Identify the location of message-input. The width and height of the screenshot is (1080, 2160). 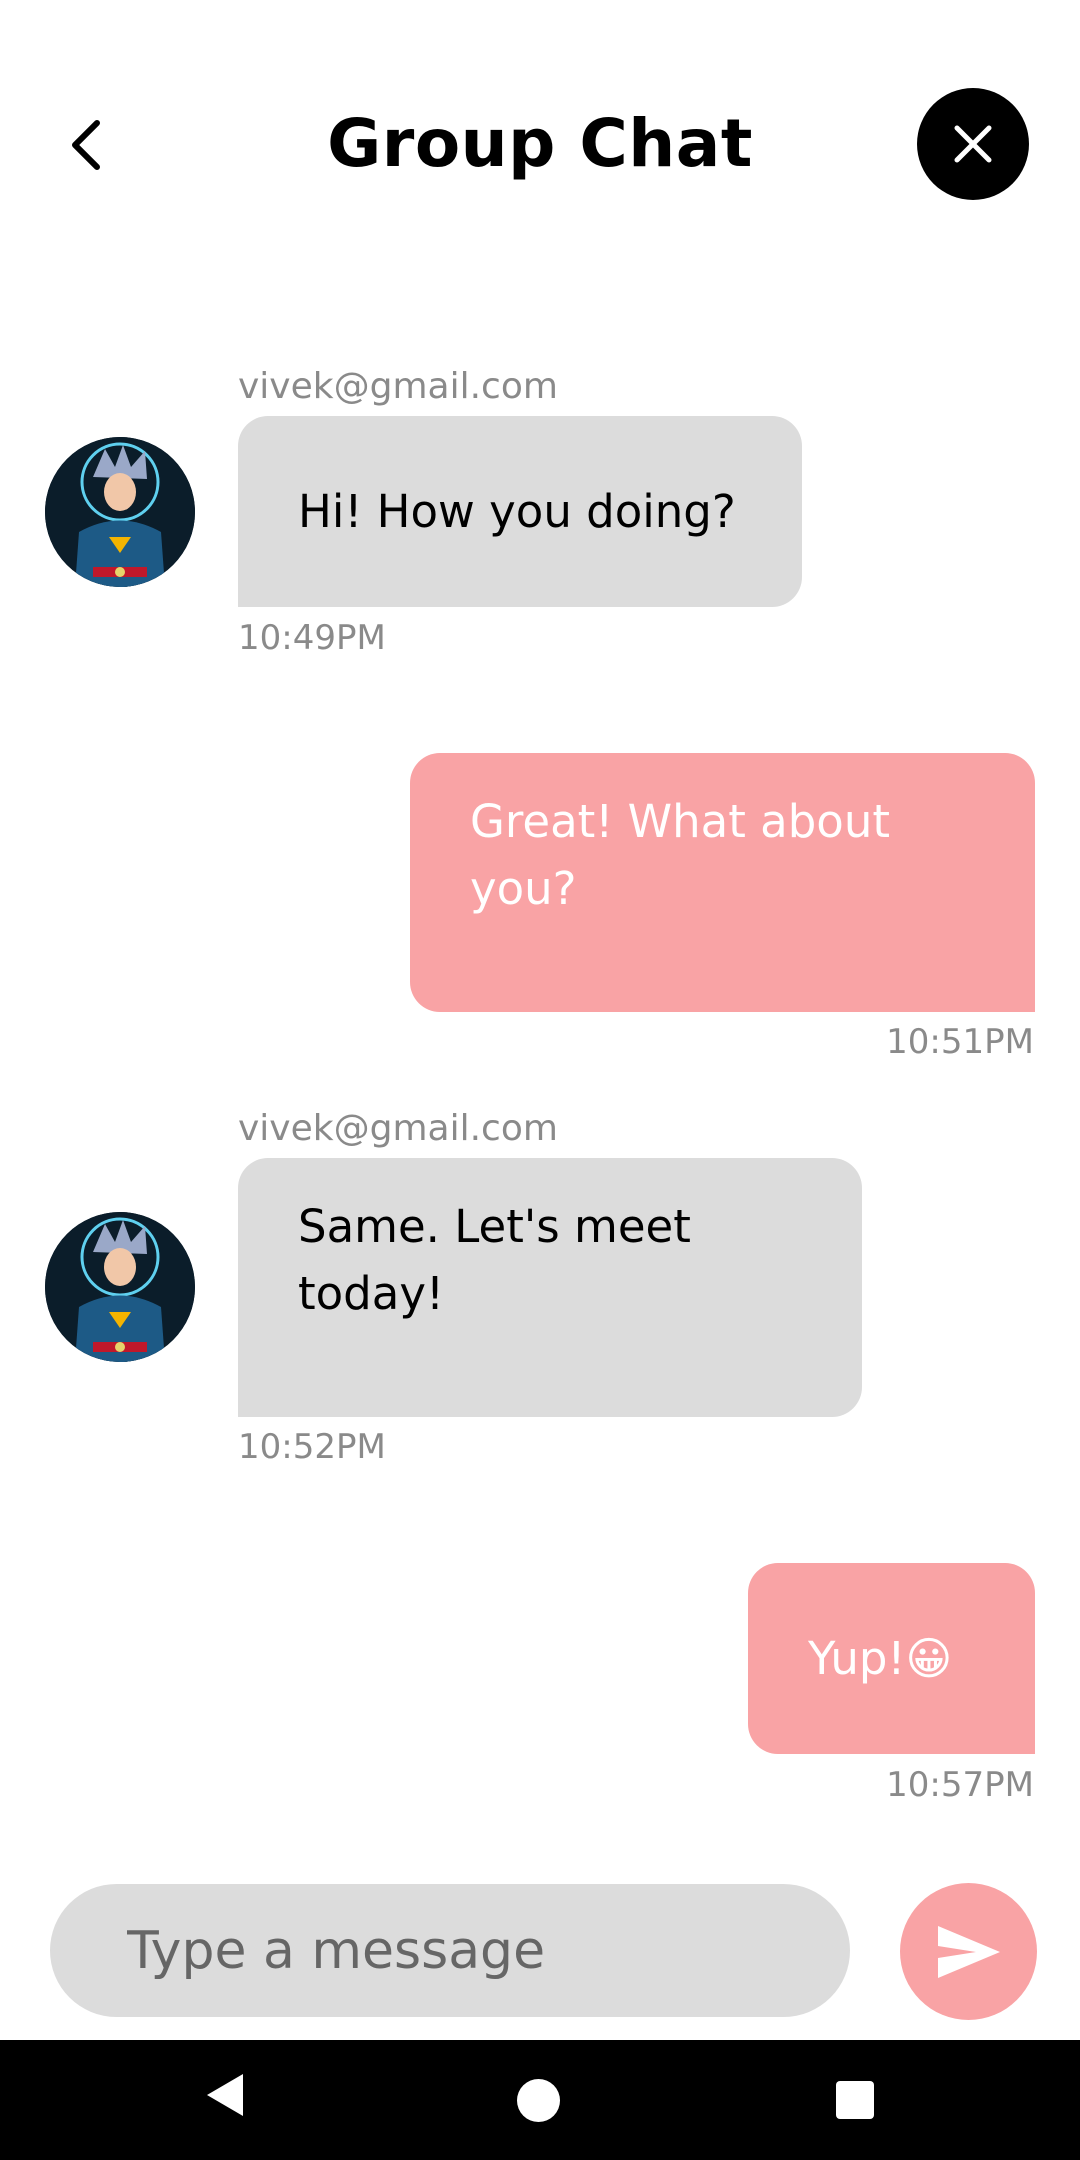
(487, 1950).